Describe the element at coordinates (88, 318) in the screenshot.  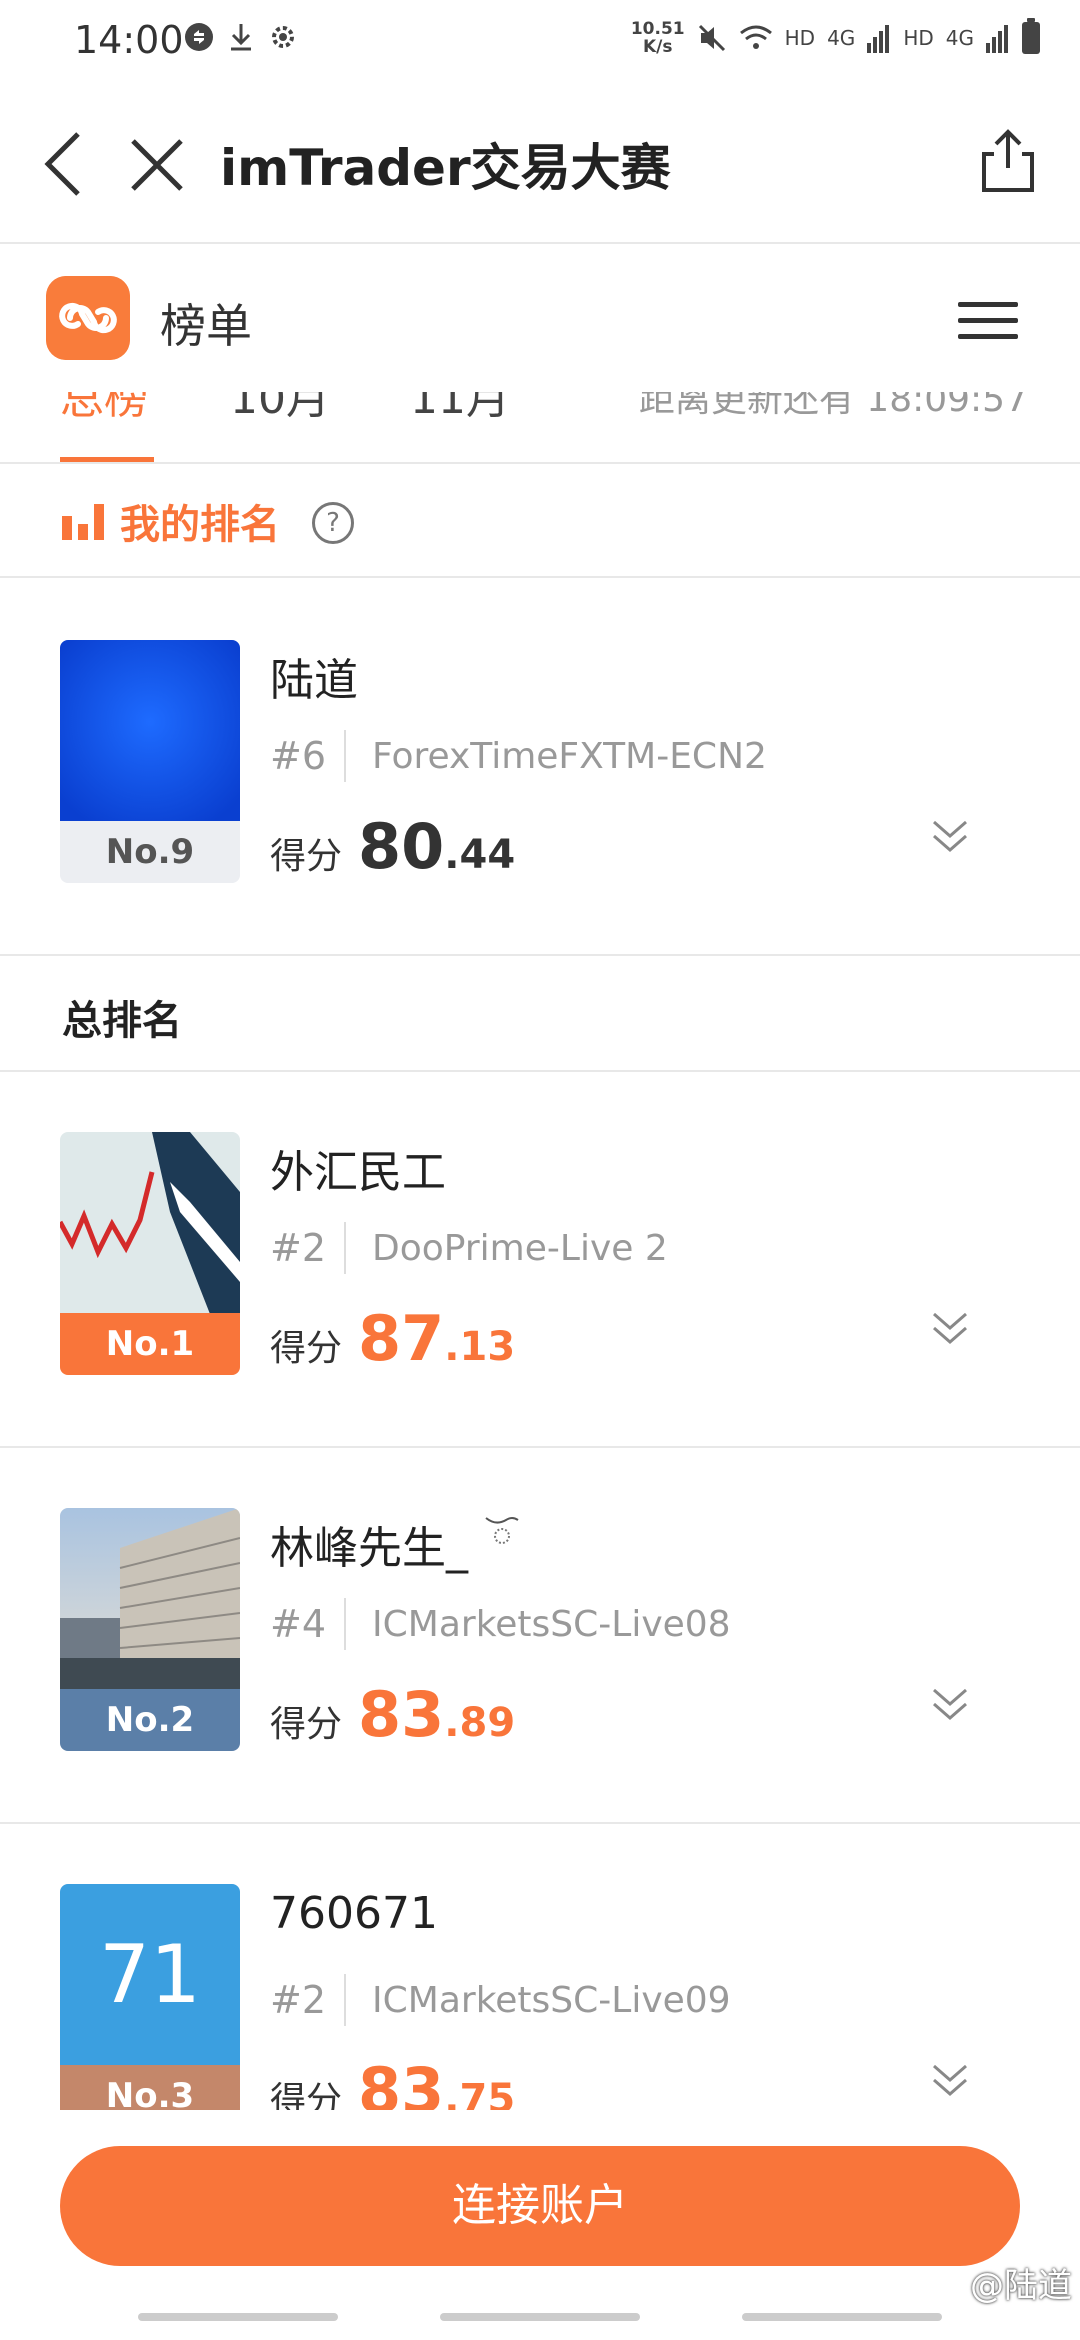
I see `app-logo-icon` at that location.